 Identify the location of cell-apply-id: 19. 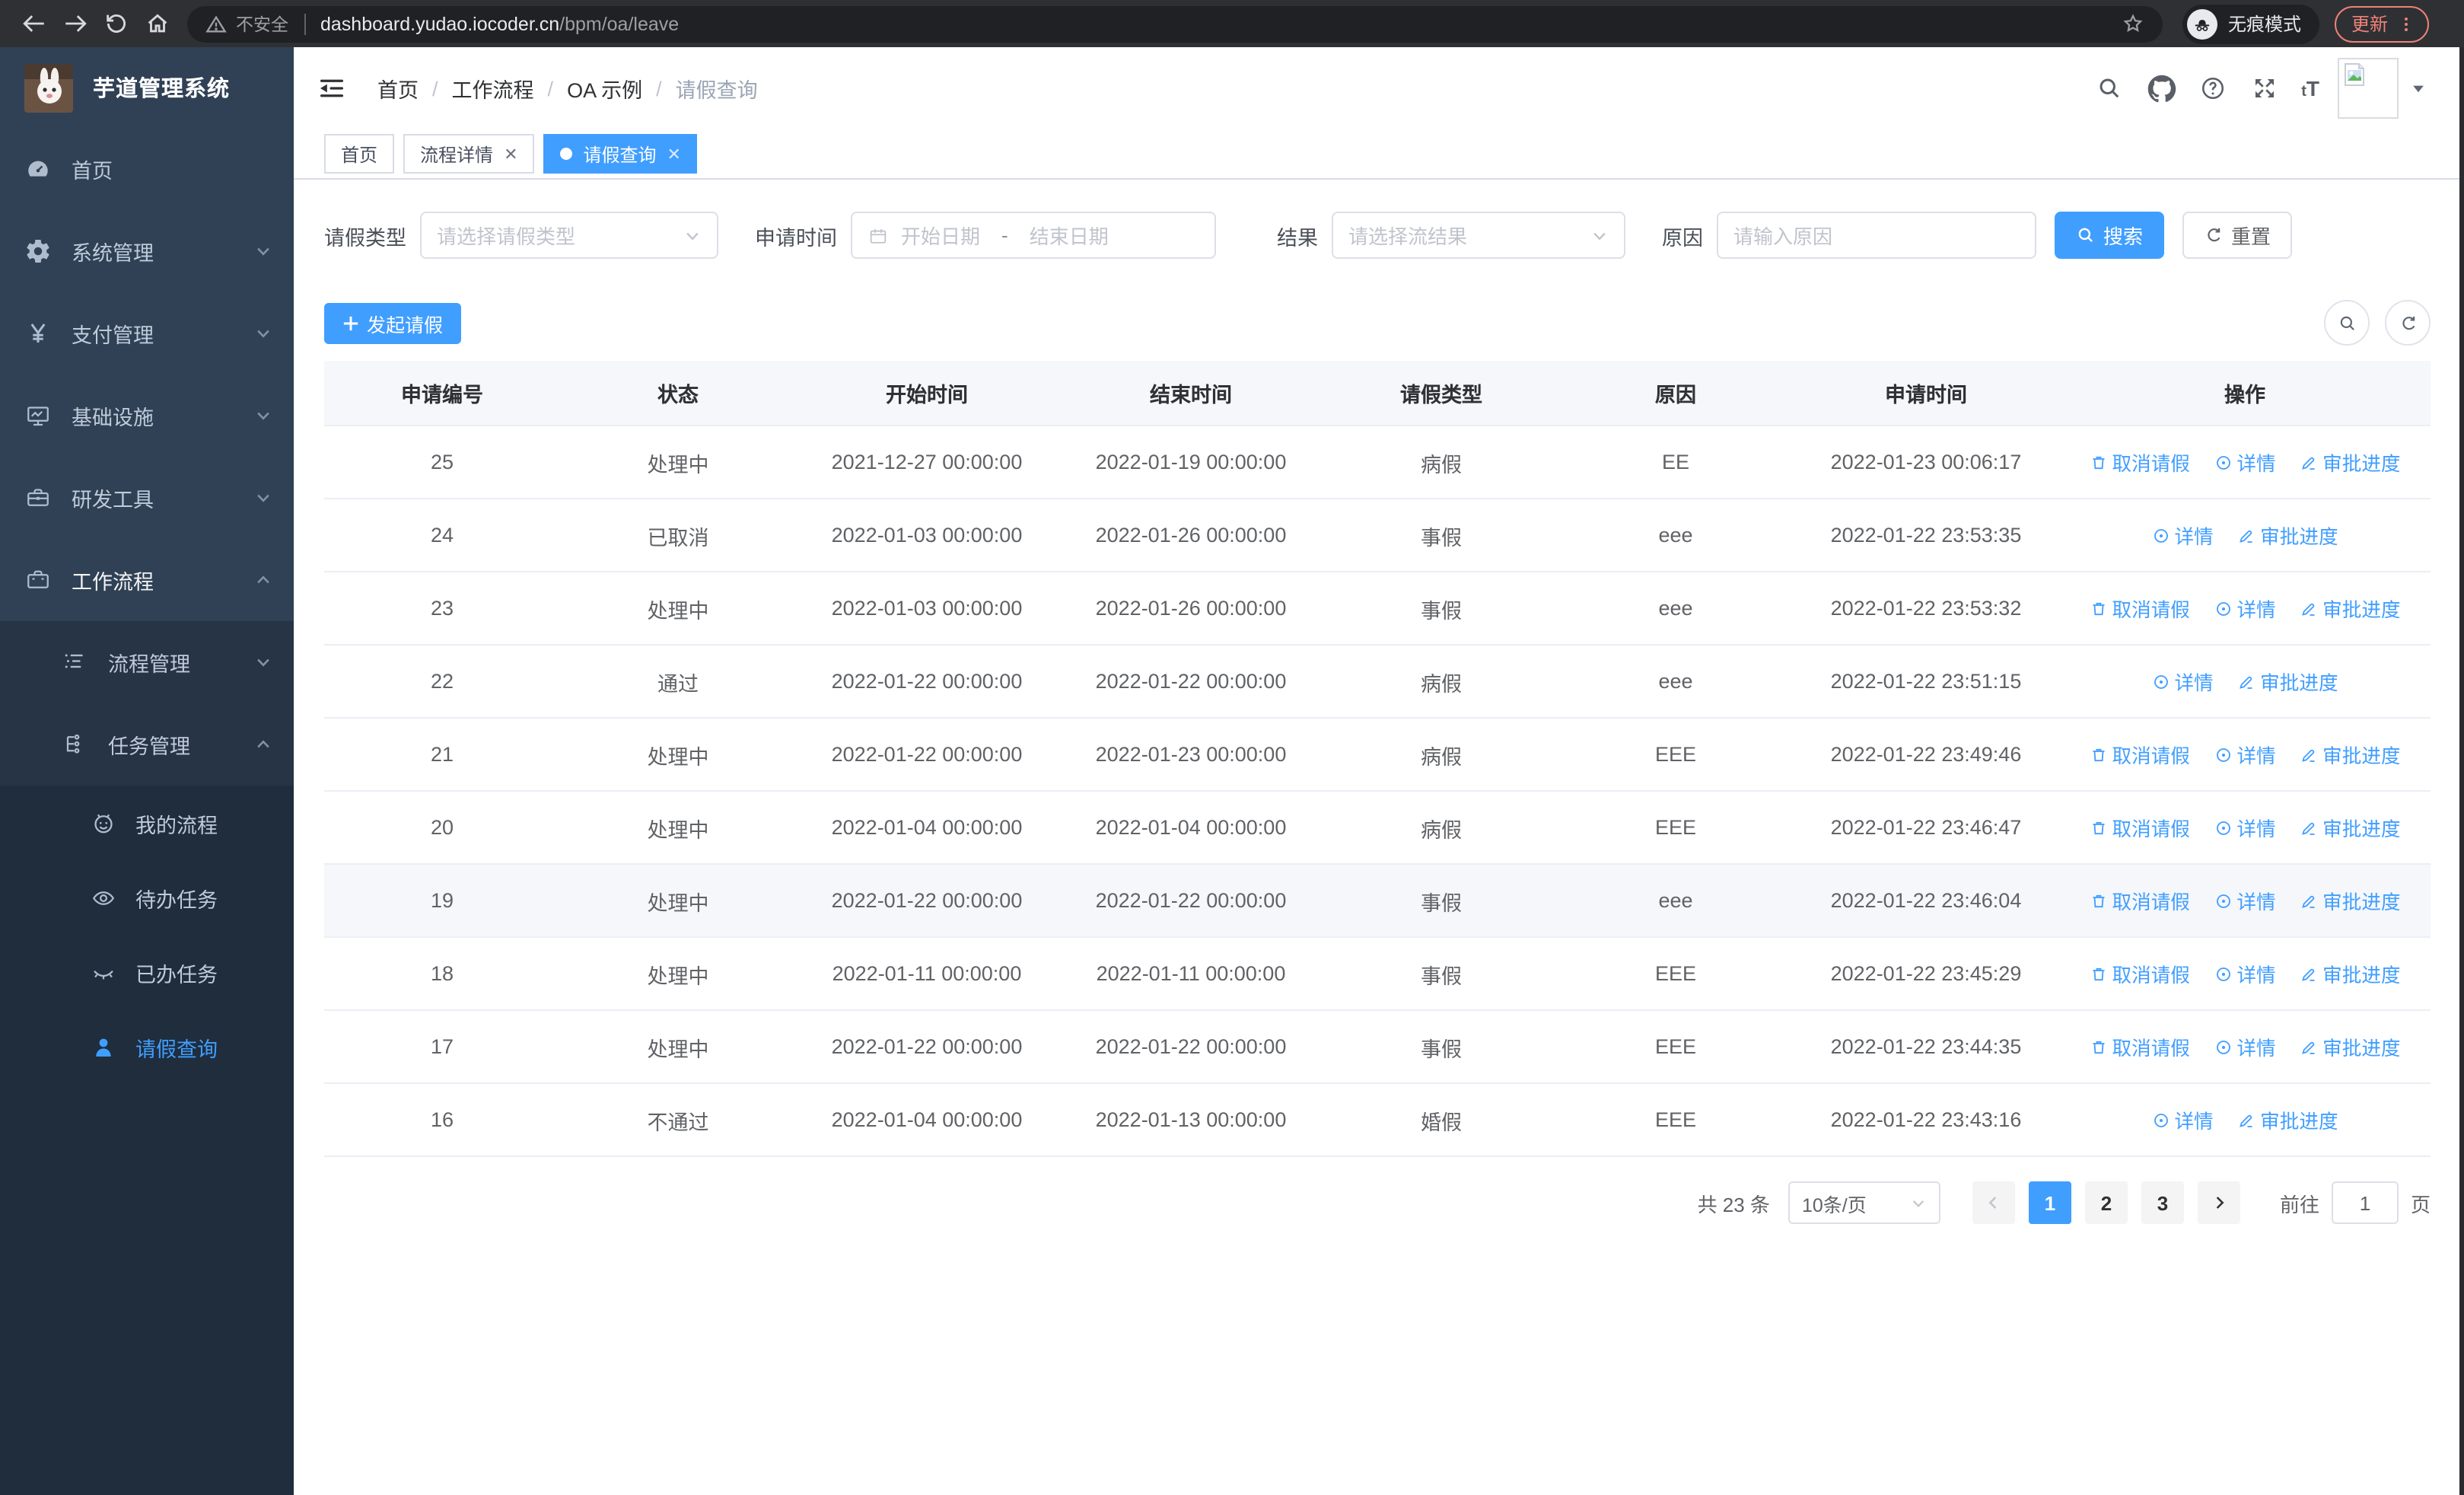
(442, 901).